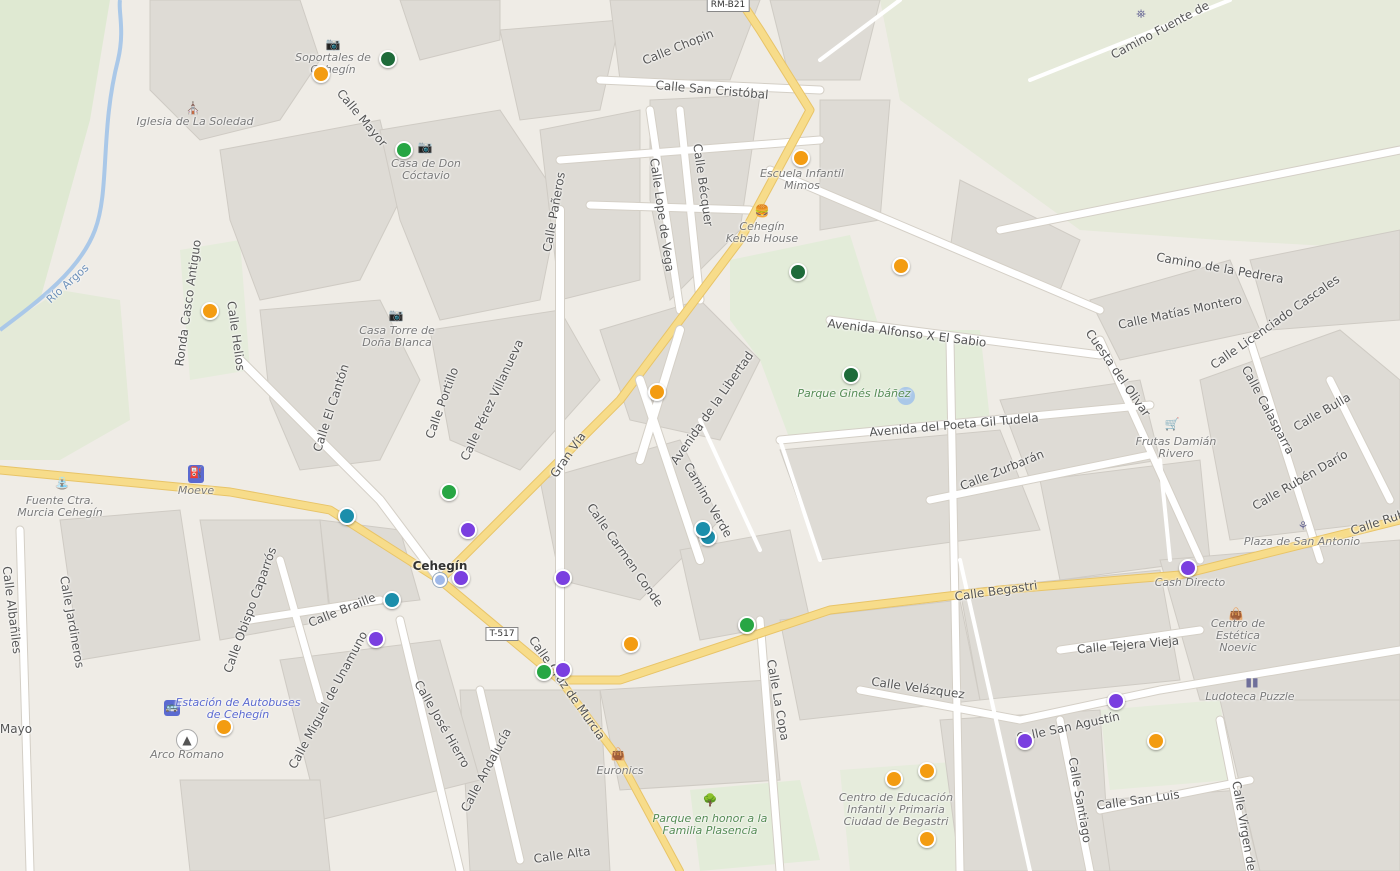 Image resolution: width=1400 pixels, height=871 pixels. What do you see at coordinates (906, 396) in the screenshot?
I see `pond` at bounding box center [906, 396].